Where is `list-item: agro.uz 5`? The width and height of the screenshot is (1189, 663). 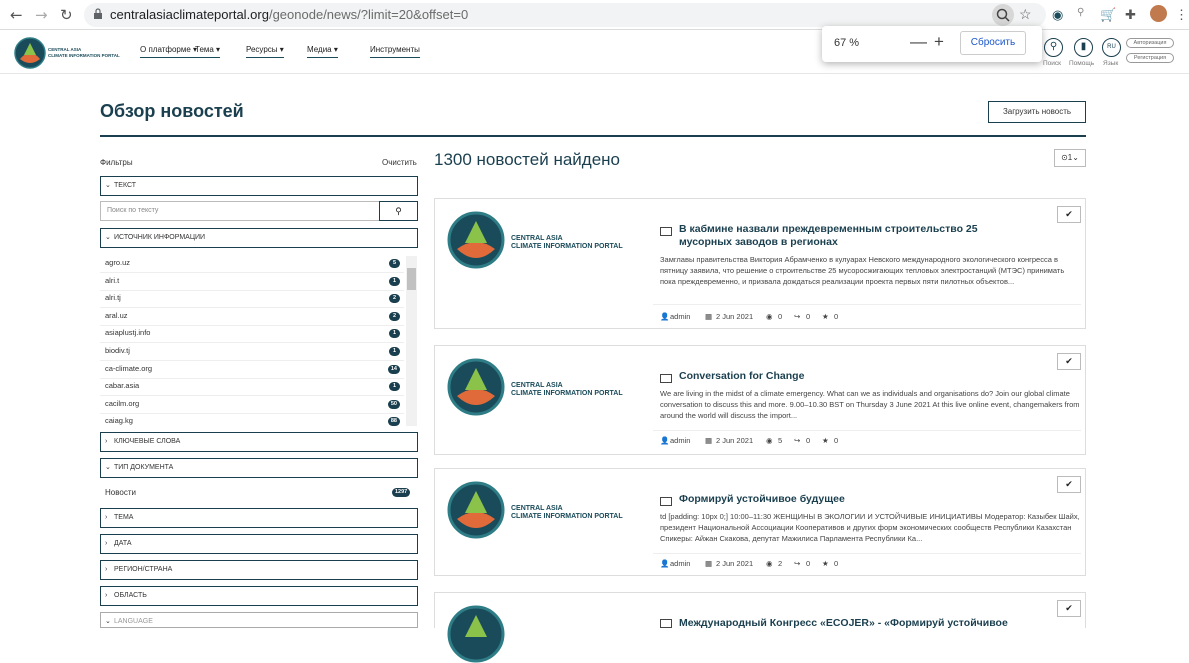
list-item: agro.uz 5 is located at coordinates (252, 264).